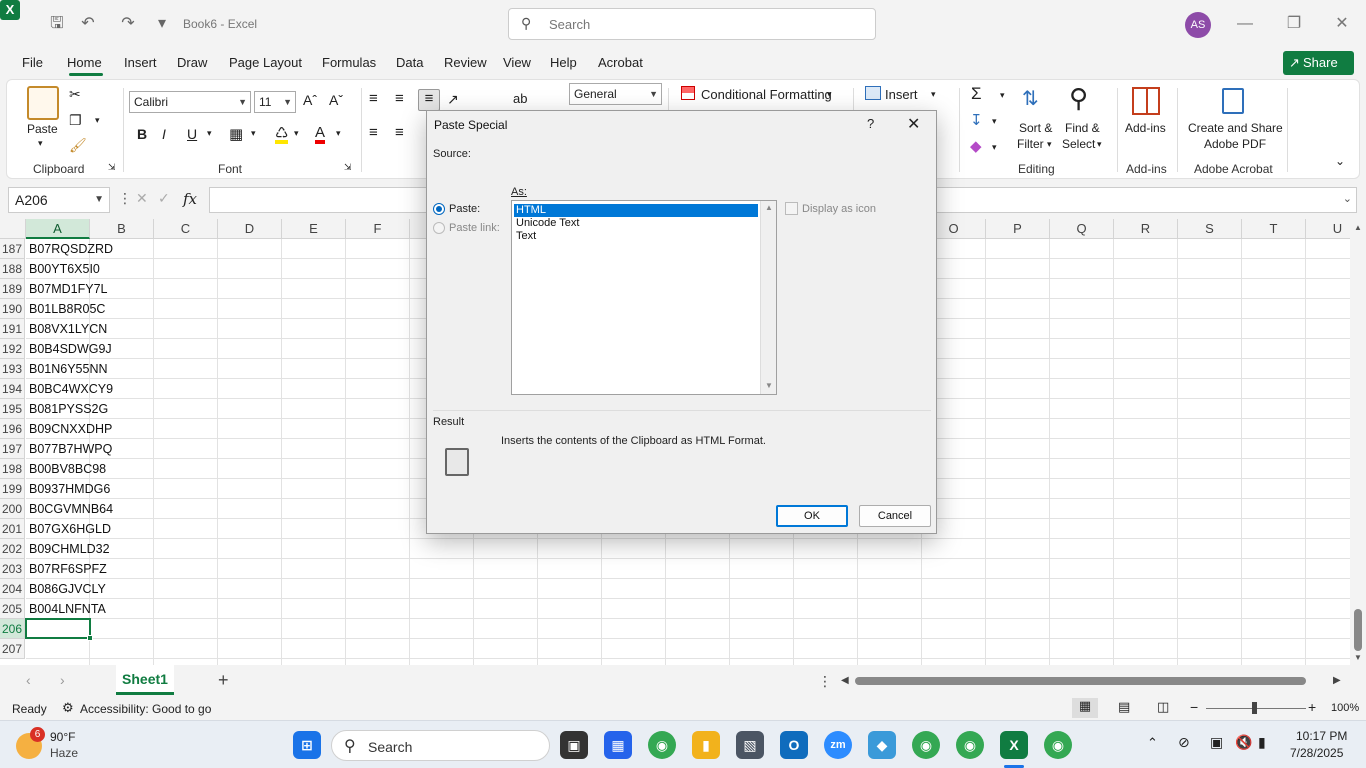 Image resolution: width=1366 pixels, height=768 pixels. Describe the element at coordinates (1337, 680) in the screenshot. I see `scroll-right-icon: ▶` at that location.